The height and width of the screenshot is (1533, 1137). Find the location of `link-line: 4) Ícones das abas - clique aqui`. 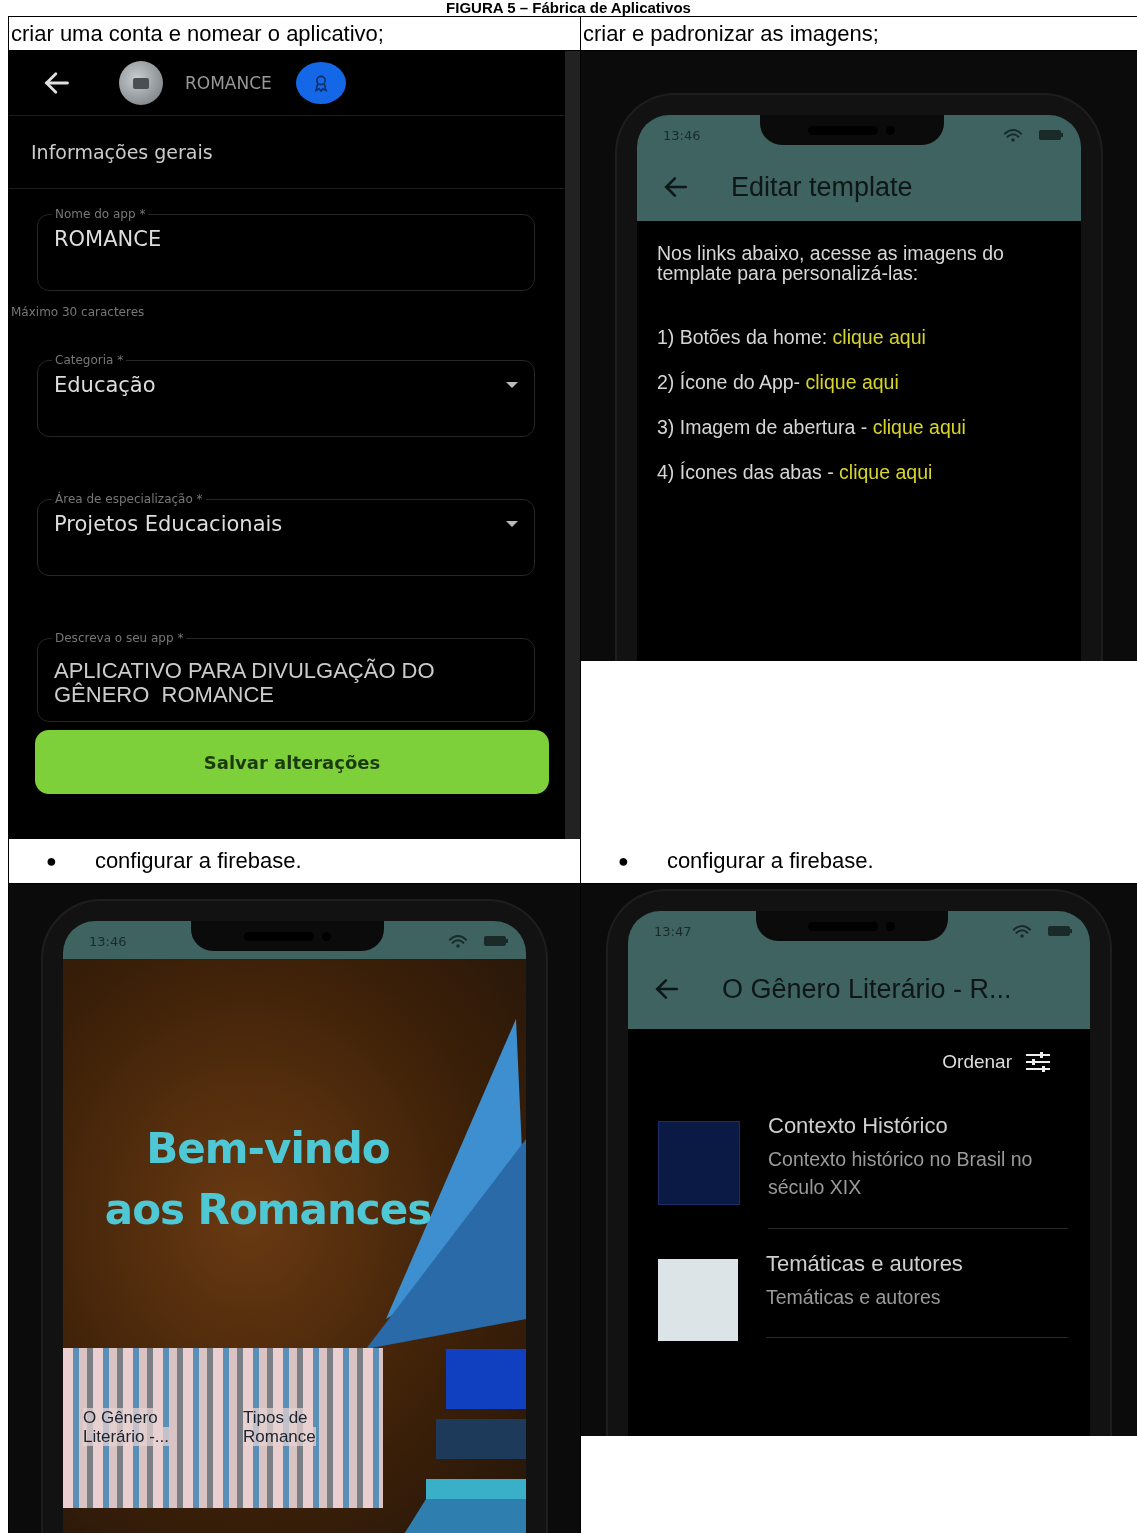

link-line: 4) Ícones das abas - clique aqui is located at coordinates (795, 472).